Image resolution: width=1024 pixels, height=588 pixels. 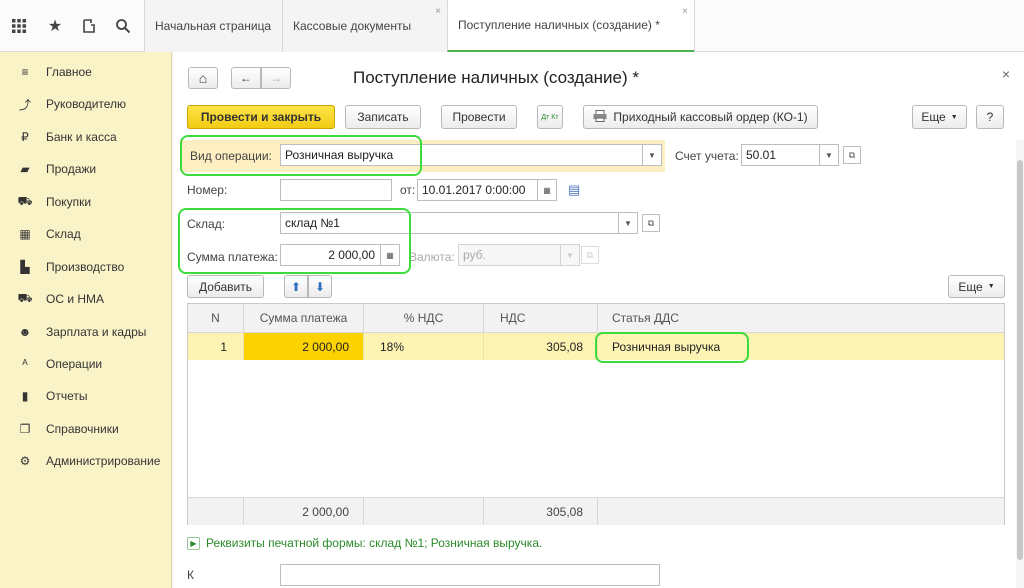 I want to click on sidebar-item-directories: ❐ Справочники, so click(x=86, y=429).